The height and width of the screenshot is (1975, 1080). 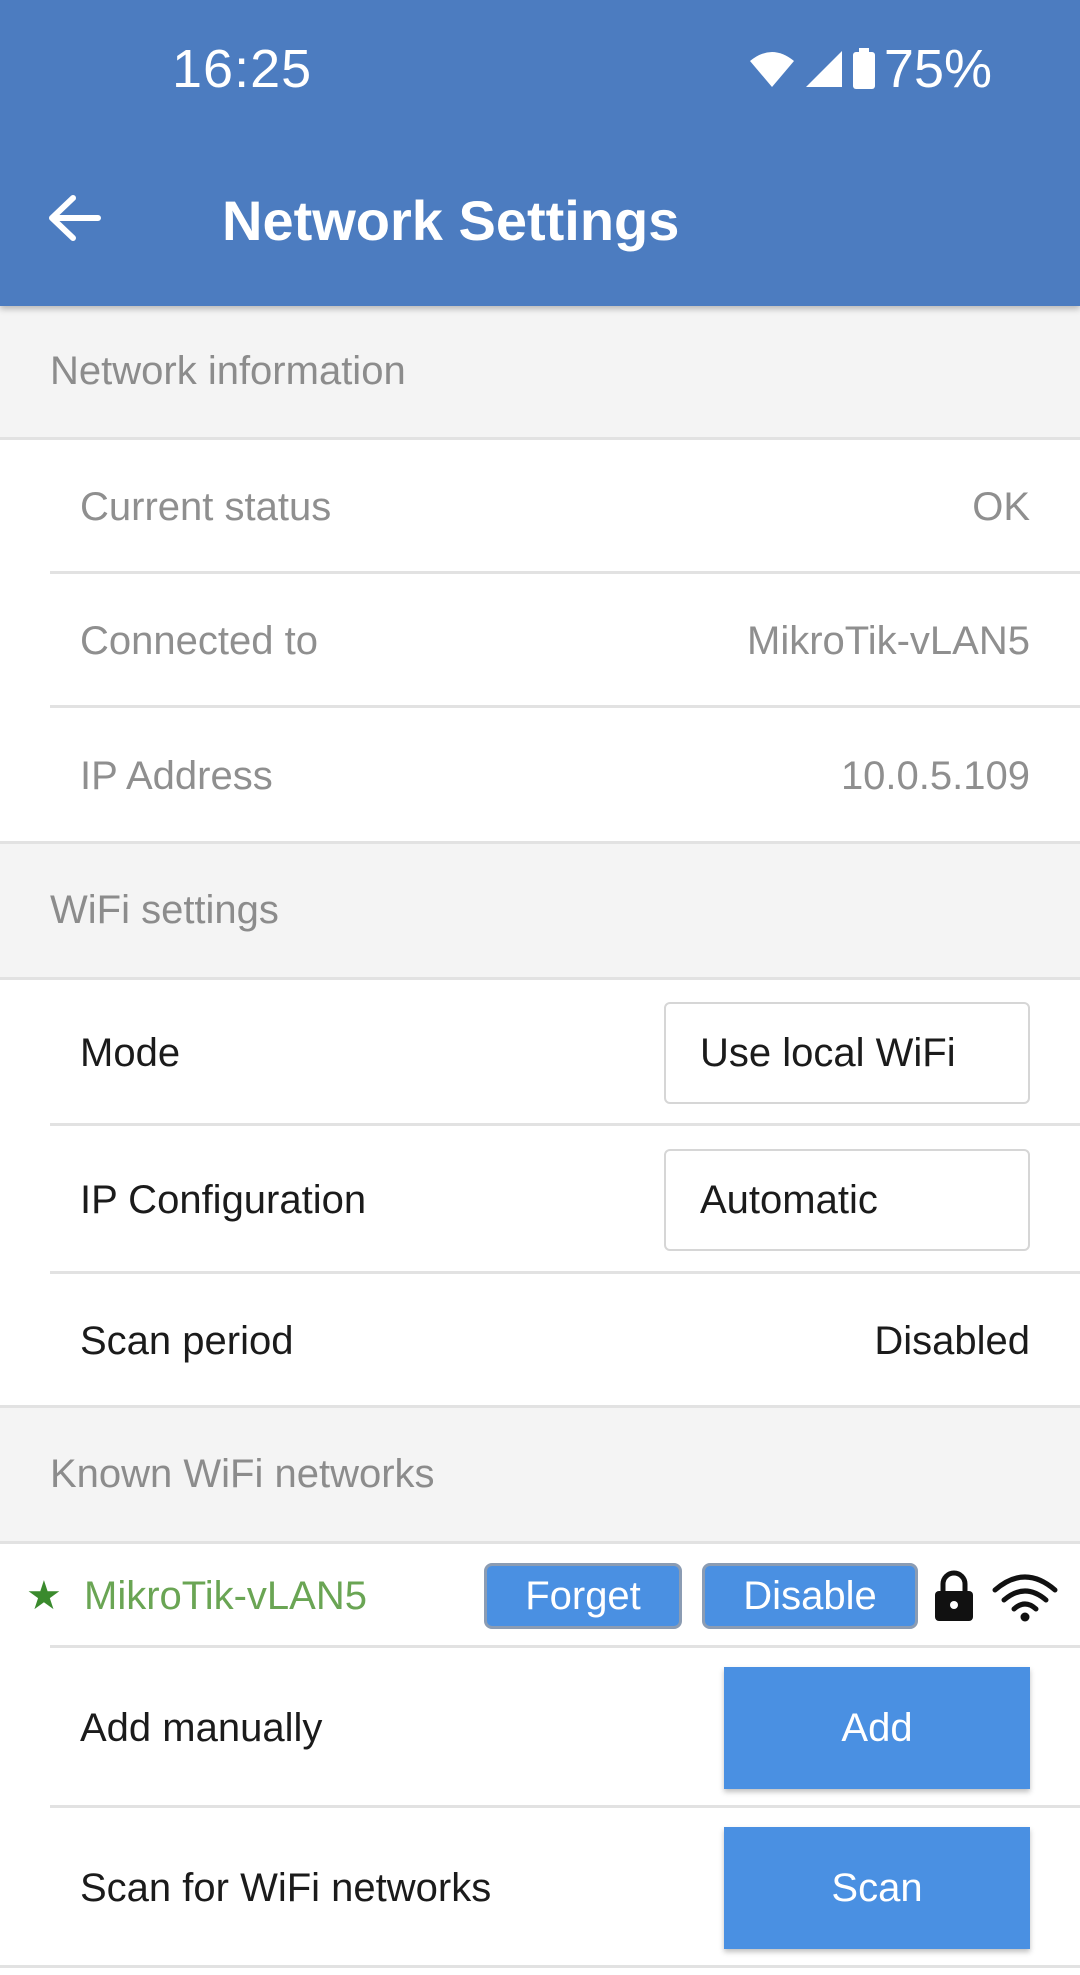 I want to click on current-status-label: Current status, so click(x=206, y=506).